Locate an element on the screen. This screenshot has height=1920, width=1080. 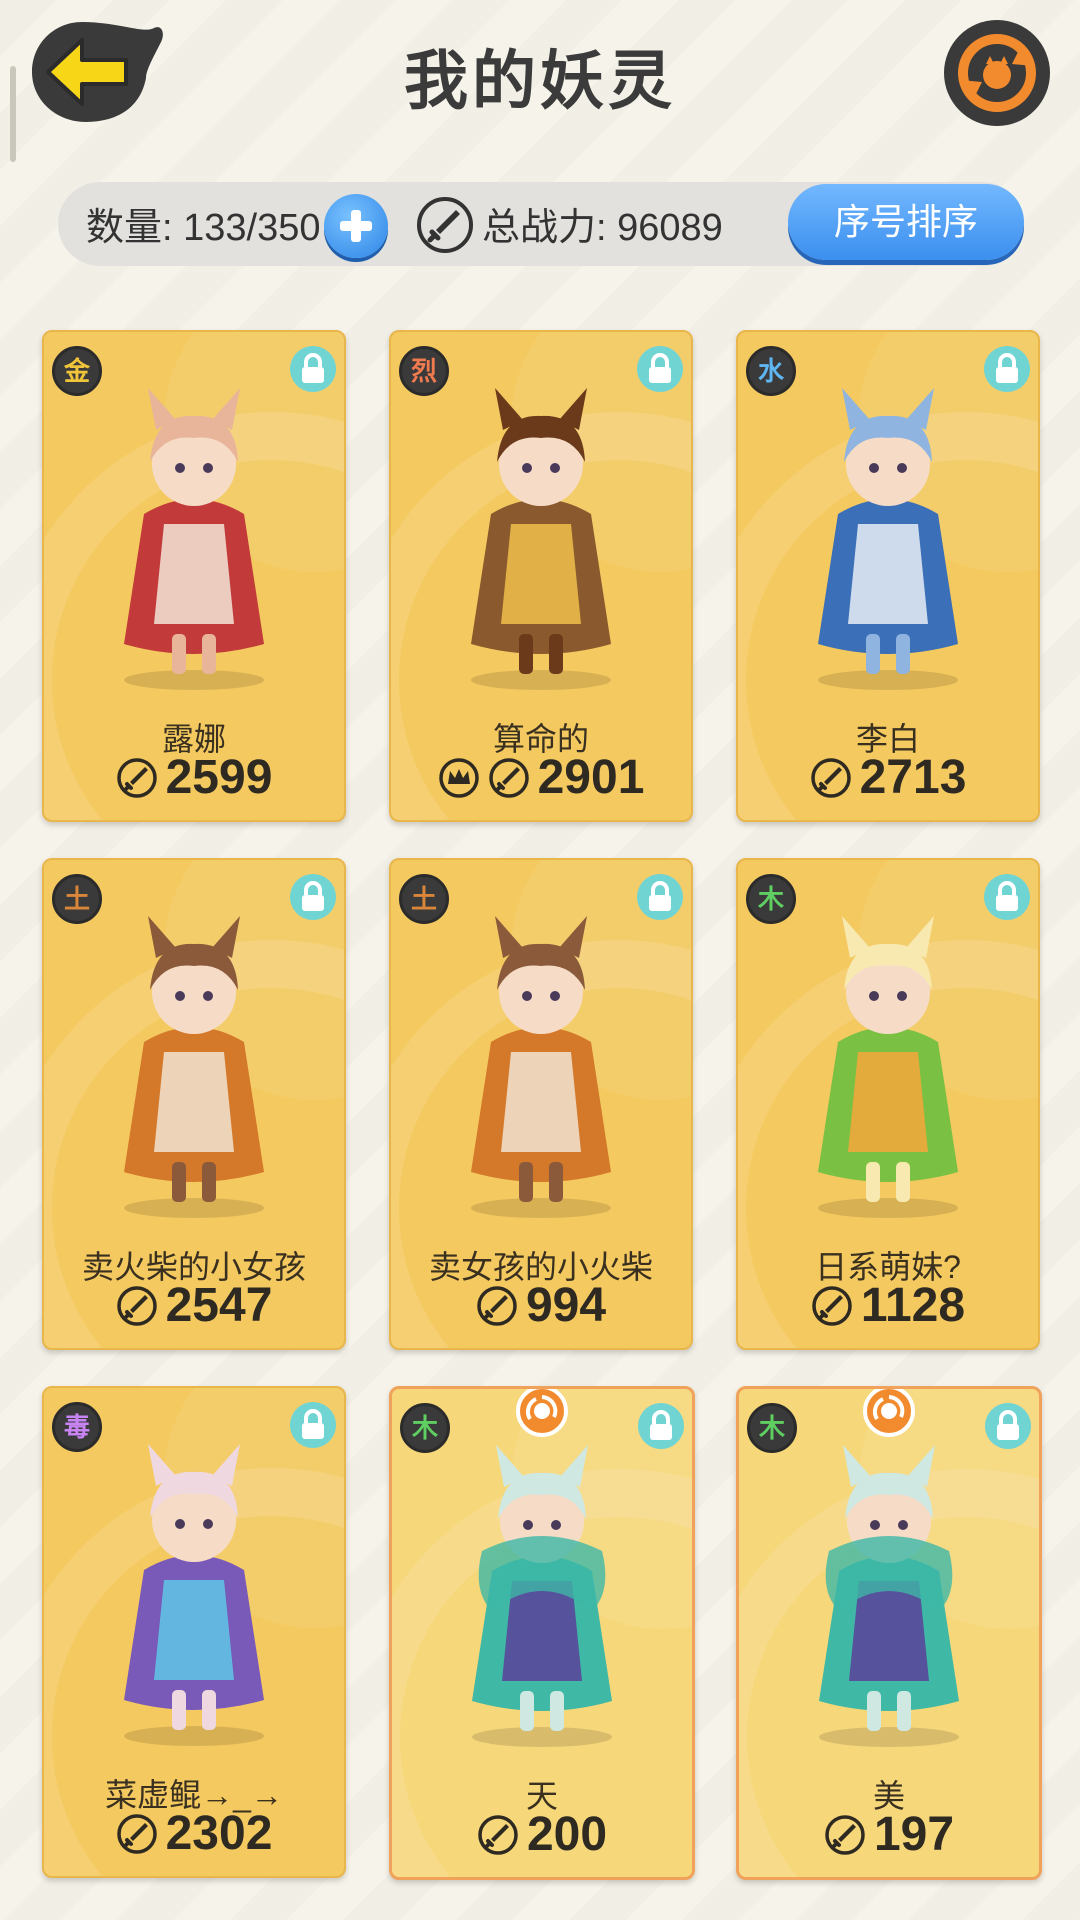
spirit-card: 木天 200 is located at coordinates (542, 1633).